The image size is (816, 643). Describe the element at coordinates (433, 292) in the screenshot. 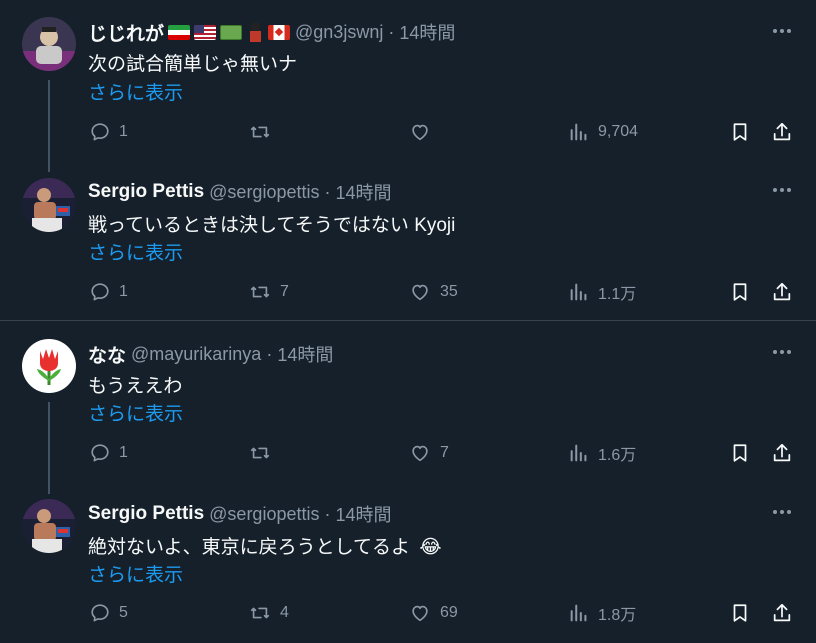

I see `like-button: 35` at that location.